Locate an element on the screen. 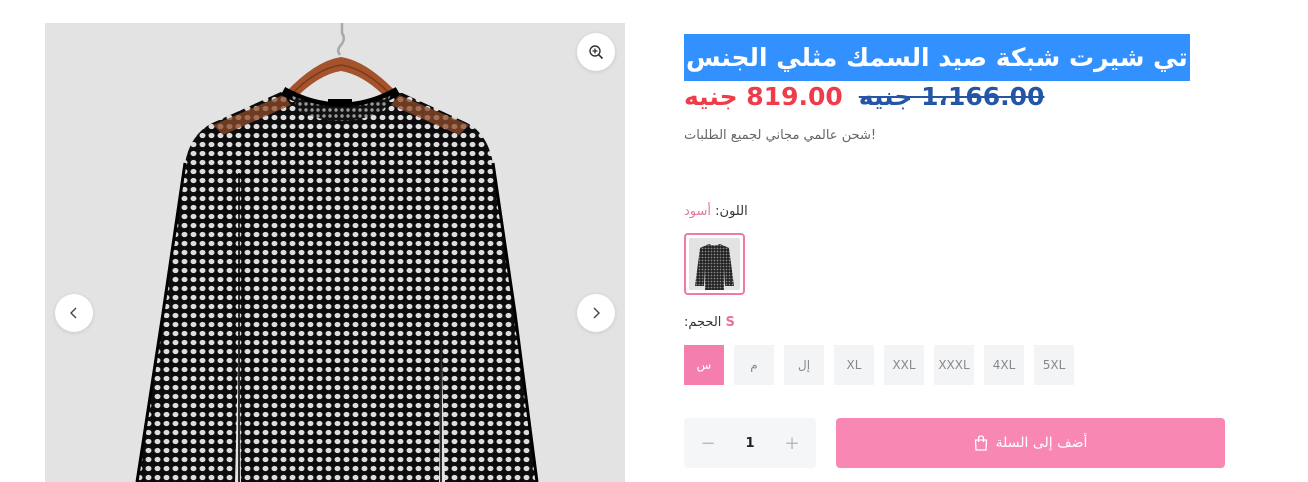 This screenshot has width=1308, height=482. quantity-input is located at coordinates (750, 443).